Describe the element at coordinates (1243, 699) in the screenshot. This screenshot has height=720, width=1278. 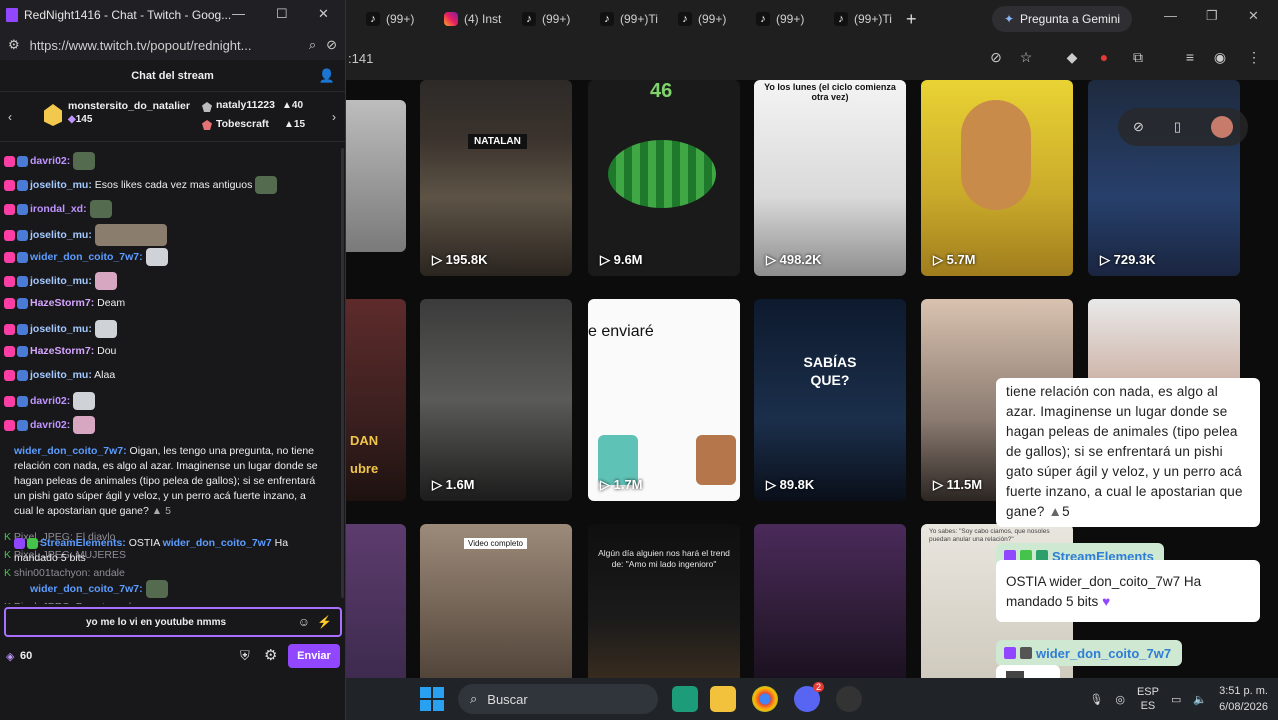
I see `clock: 3:51 p. m. 6/08/2026` at that location.